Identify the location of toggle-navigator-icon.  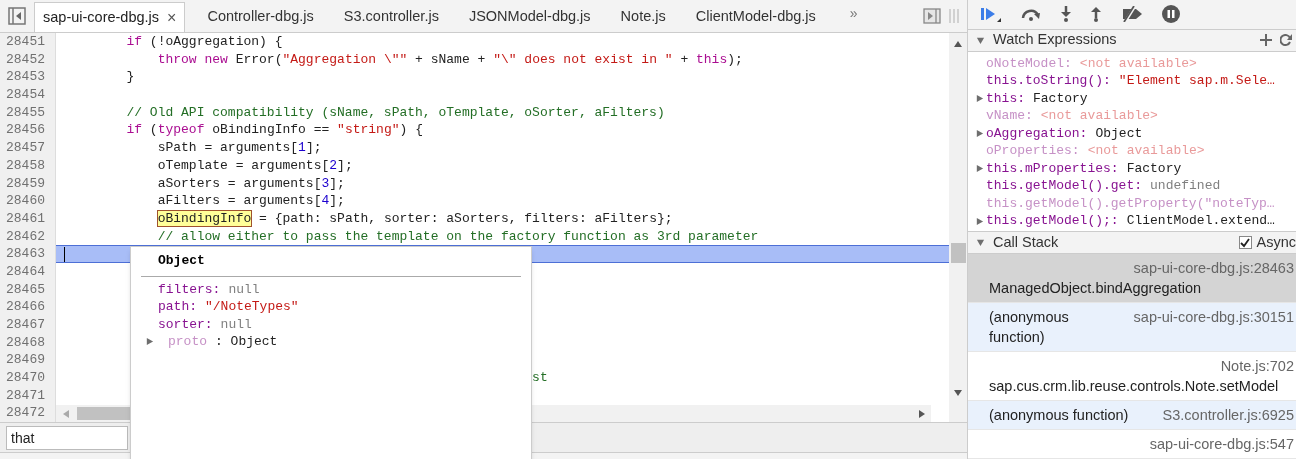
(17, 16).